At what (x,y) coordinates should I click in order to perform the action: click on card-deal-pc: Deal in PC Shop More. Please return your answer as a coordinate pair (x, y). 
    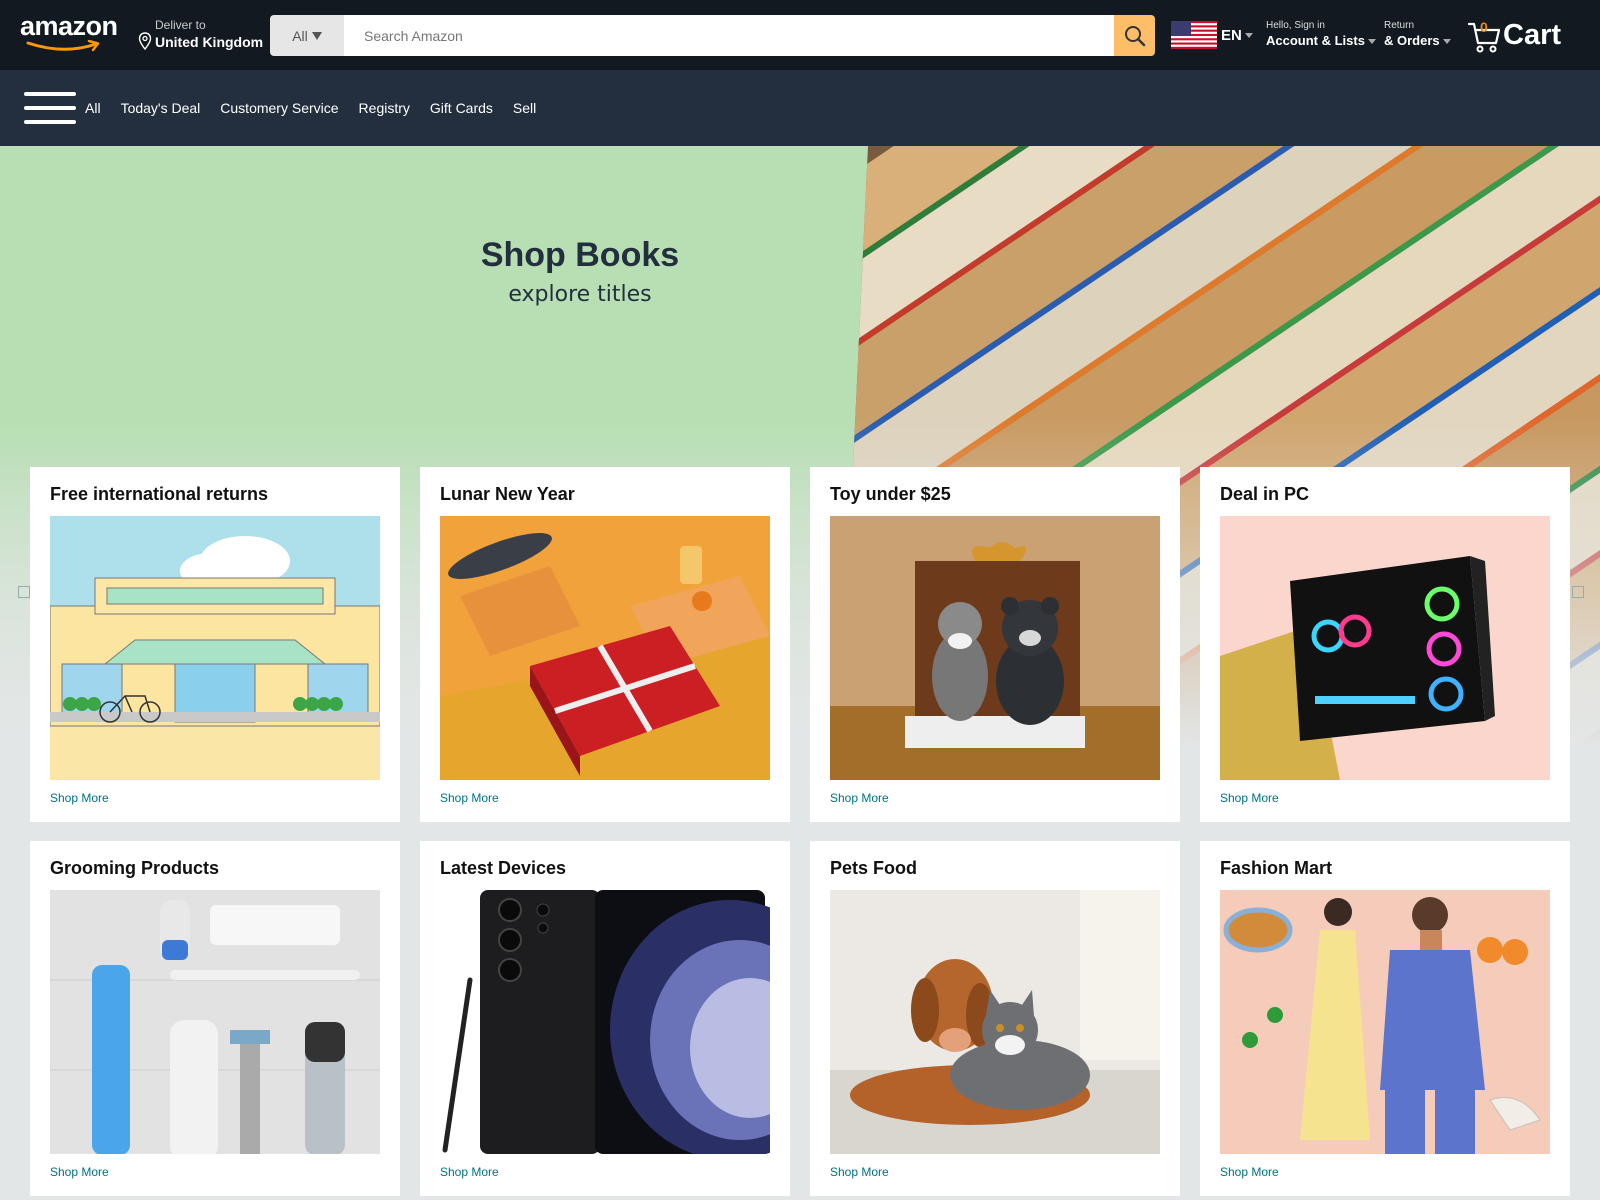
    Looking at the image, I should click on (1385, 644).